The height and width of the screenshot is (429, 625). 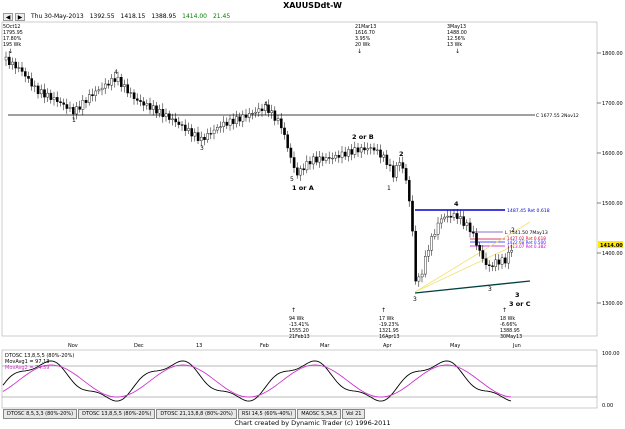 What do you see at coordinates (612, 104) in the screenshot?
I see `price-tick: 1700.00` at bounding box center [612, 104].